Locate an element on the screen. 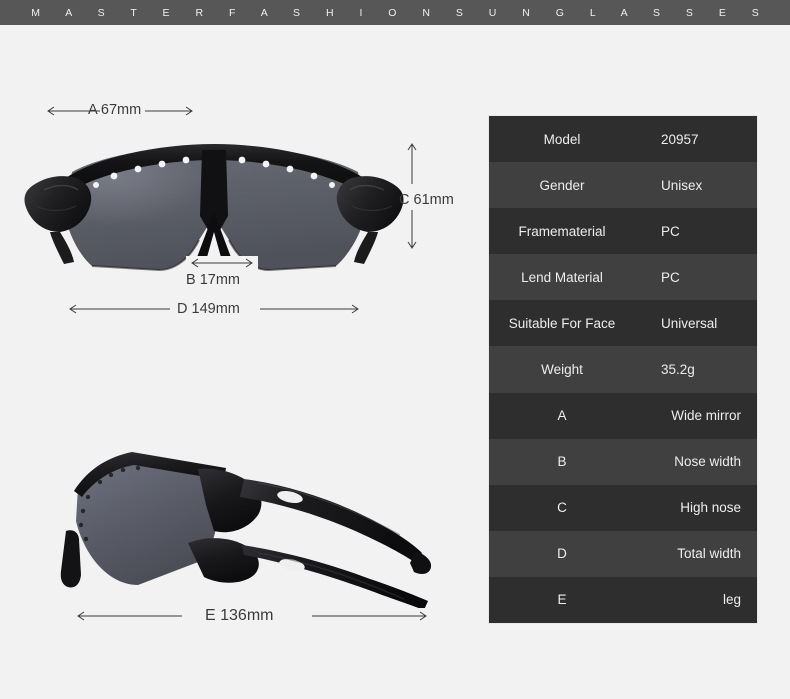  spec-row-label: E is located at coordinates (562, 600).